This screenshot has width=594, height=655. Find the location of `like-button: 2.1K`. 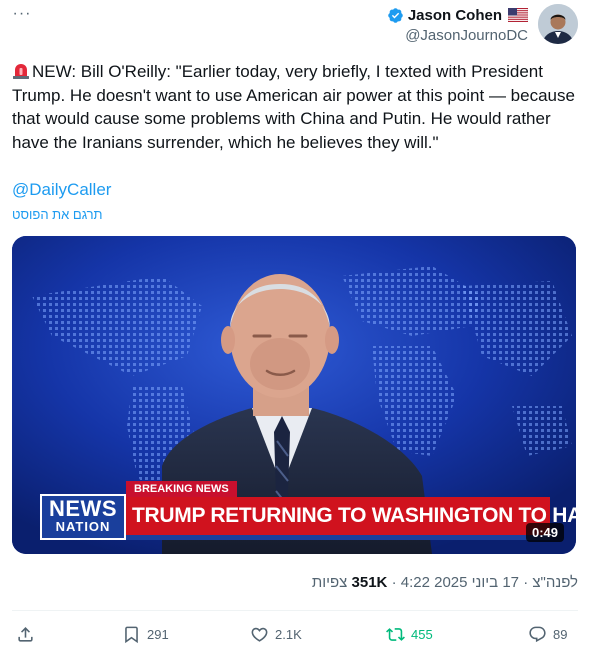

like-button: 2.1K is located at coordinates (276, 634).